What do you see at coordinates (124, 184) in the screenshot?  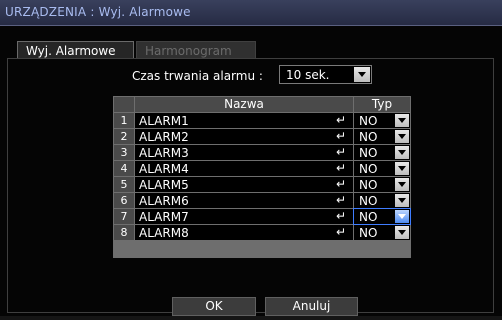 I see `row-number: 5` at bounding box center [124, 184].